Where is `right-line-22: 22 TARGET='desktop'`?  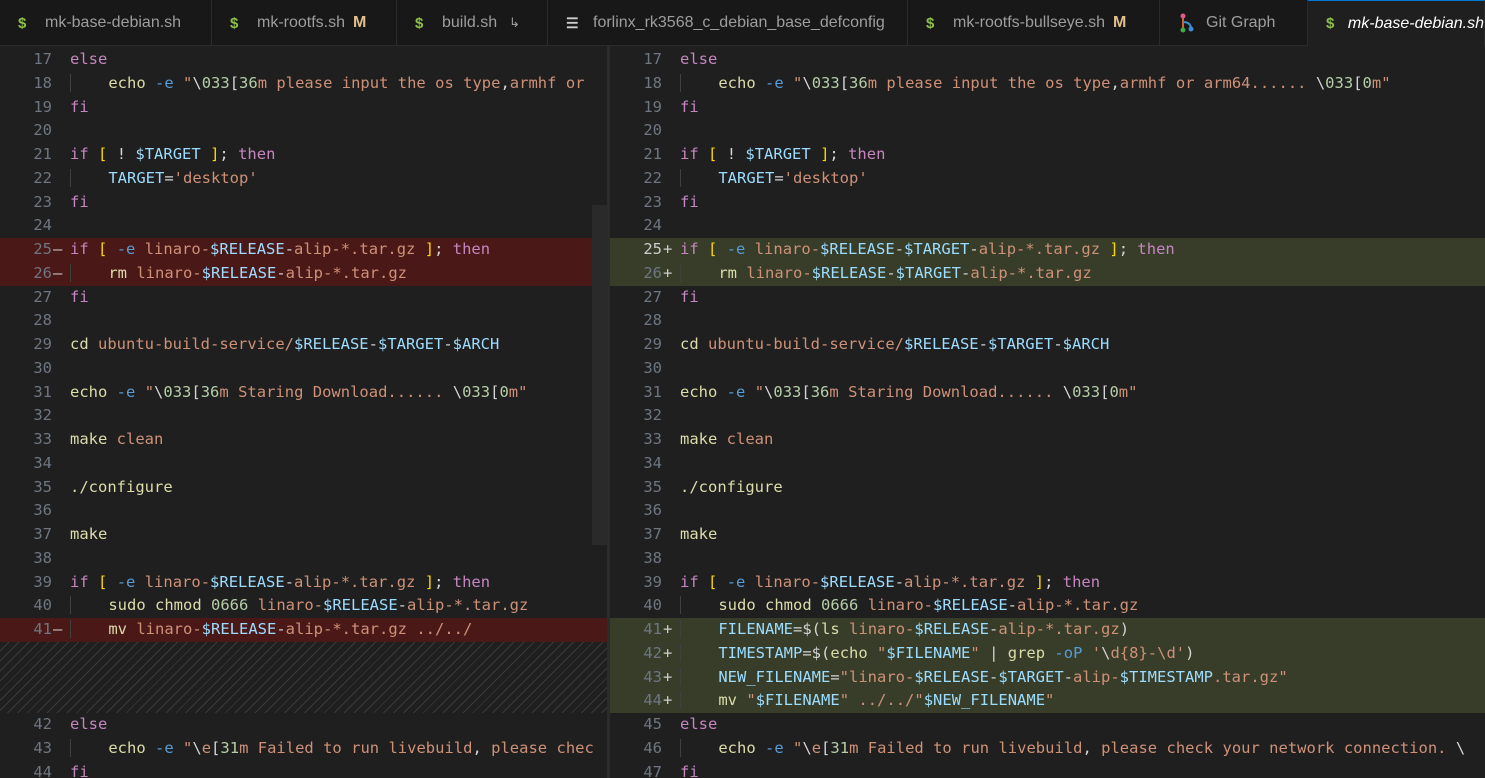
right-line-22: 22 TARGET='desktop' is located at coordinates (1047, 179).